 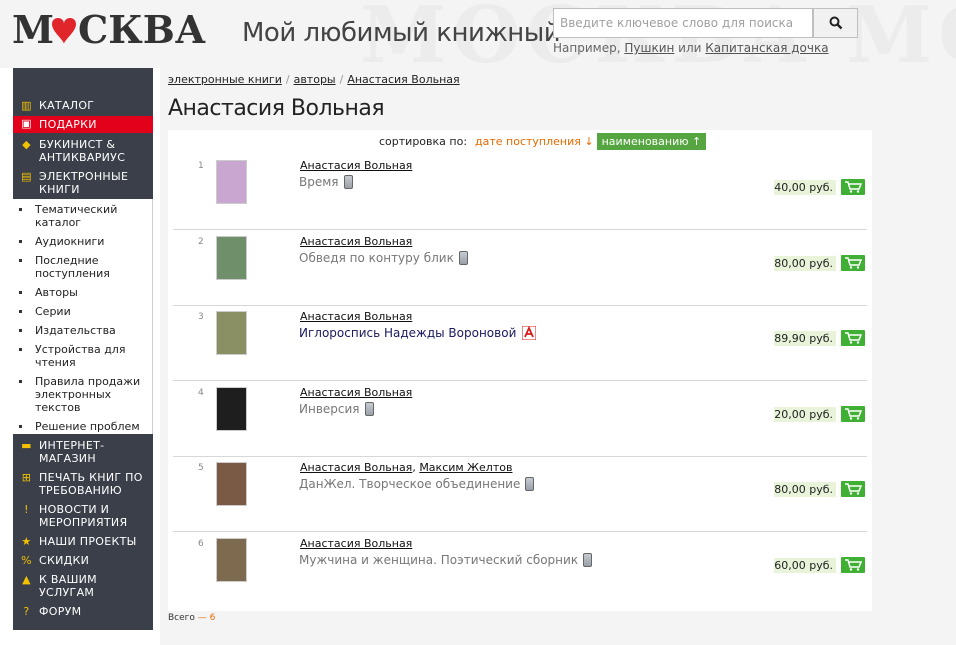 What do you see at coordinates (33, 30) in the screenshot?
I see `svg-text: М` at bounding box center [33, 30].